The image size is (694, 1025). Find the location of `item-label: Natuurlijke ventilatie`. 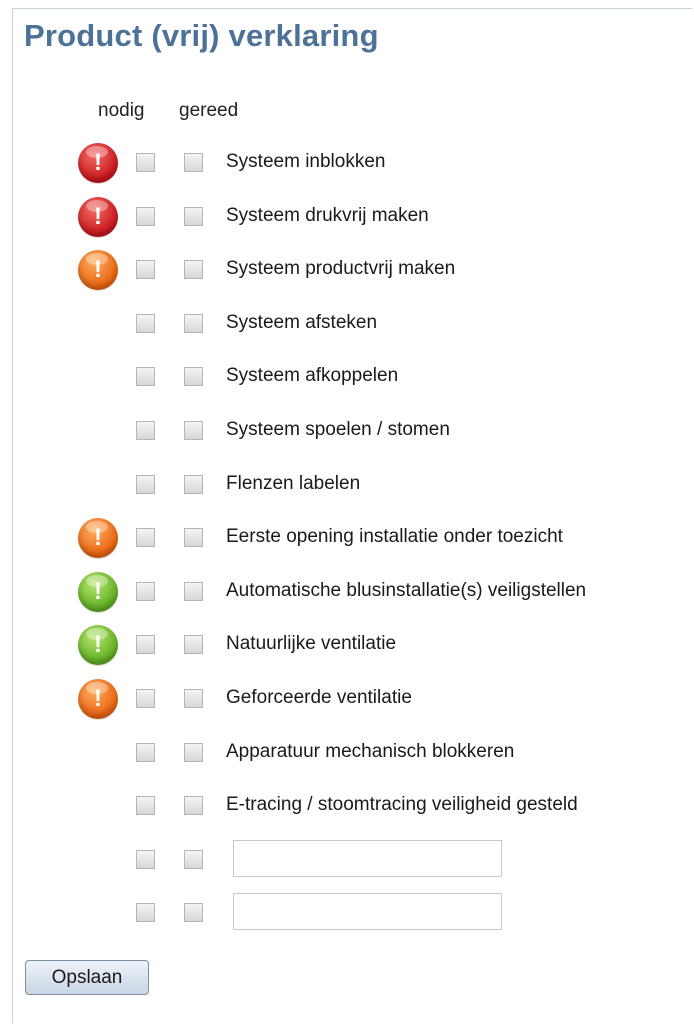

item-label: Natuurlijke ventilatie is located at coordinates (311, 644).